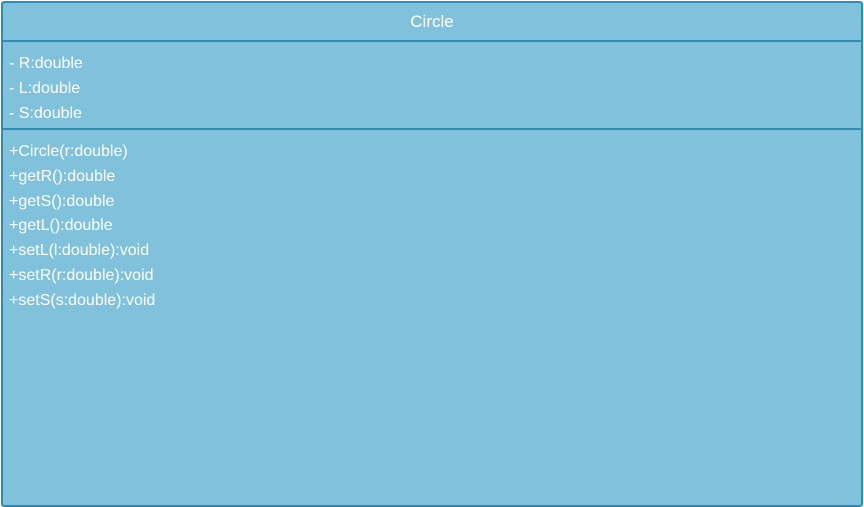 Image resolution: width=864 pixels, height=507 pixels. I want to click on operation-get-s: +getS():double, so click(62, 201).